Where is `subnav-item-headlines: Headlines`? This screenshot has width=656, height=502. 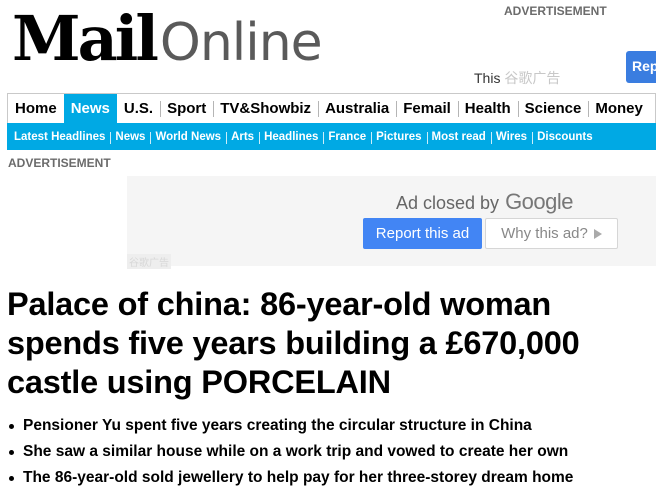
subnav-item-headlines: Headlines is located at coordinates (291, 137).